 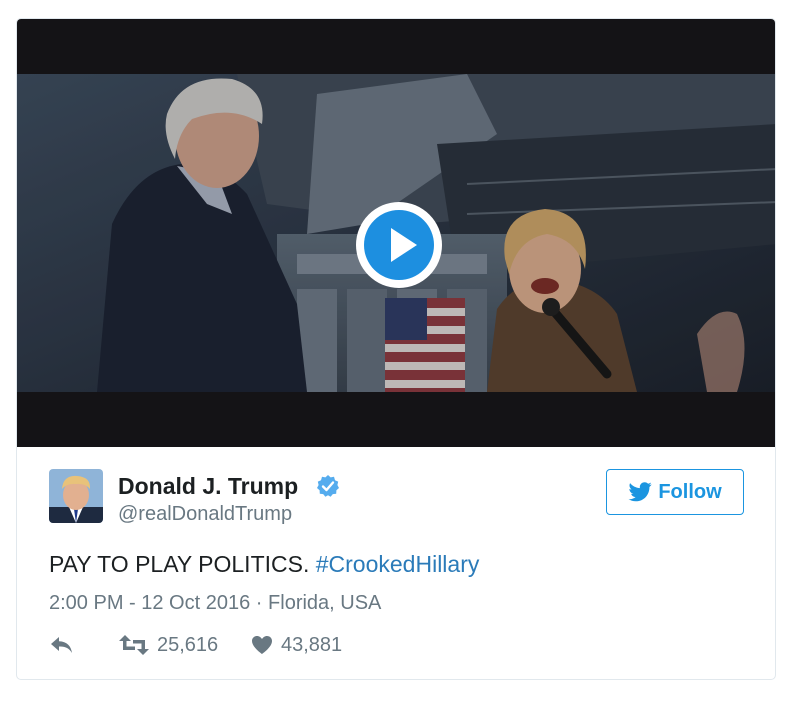 What do you see at coordinates (179, 564) in the screenshot?
I see `tweet-text-body: PAY TO PLAY POLITICS.` at bounding box center [179, 564].